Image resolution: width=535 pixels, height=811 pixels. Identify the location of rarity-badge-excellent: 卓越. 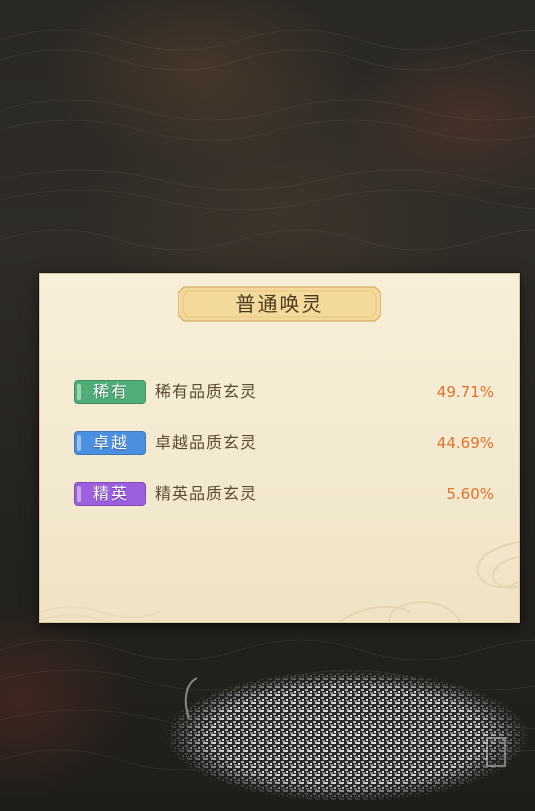
(110, 443).